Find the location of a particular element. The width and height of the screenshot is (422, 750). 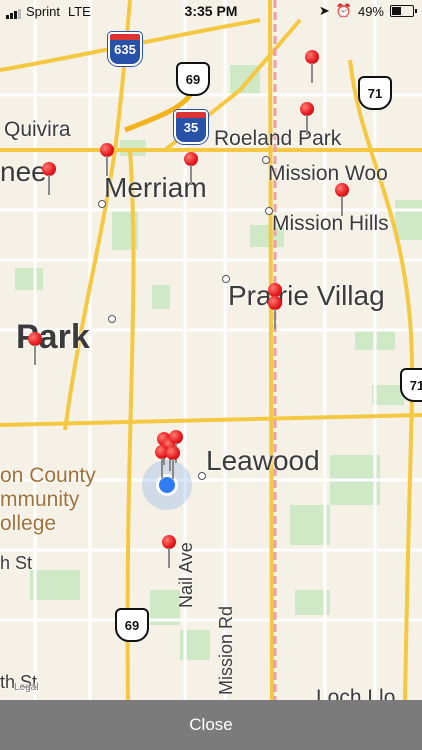

place-college-line-3: ollege is located at coordinates (28, 523).